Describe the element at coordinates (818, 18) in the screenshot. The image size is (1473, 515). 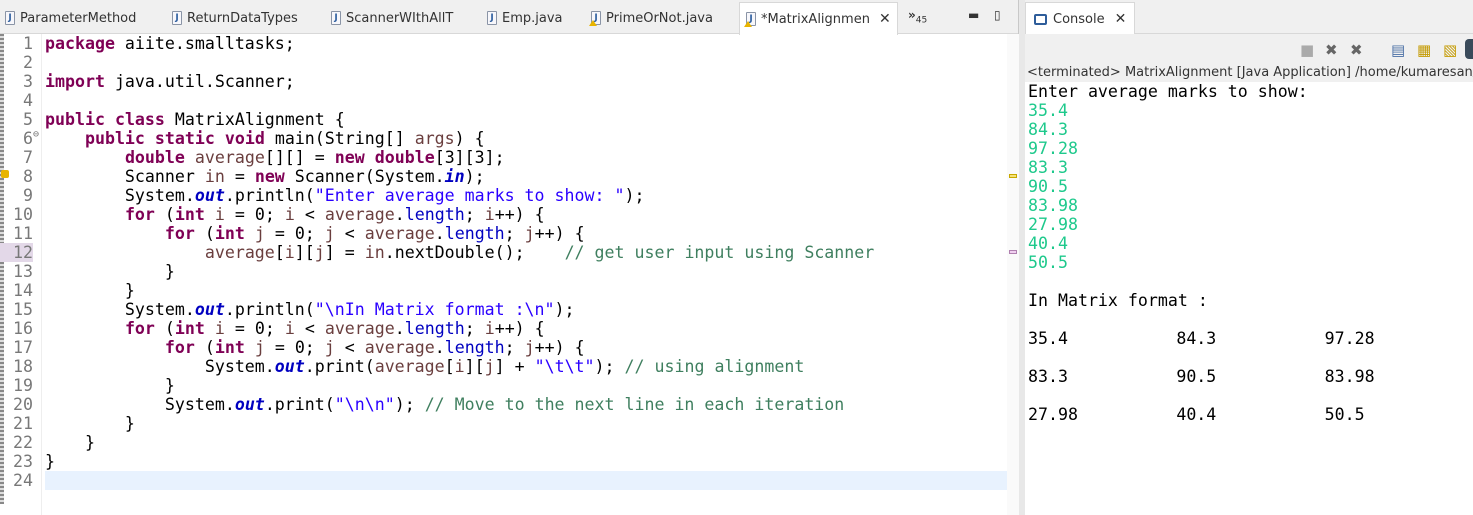
I see `editor-tab: J *MatrixAlignmen ✕` at that location.